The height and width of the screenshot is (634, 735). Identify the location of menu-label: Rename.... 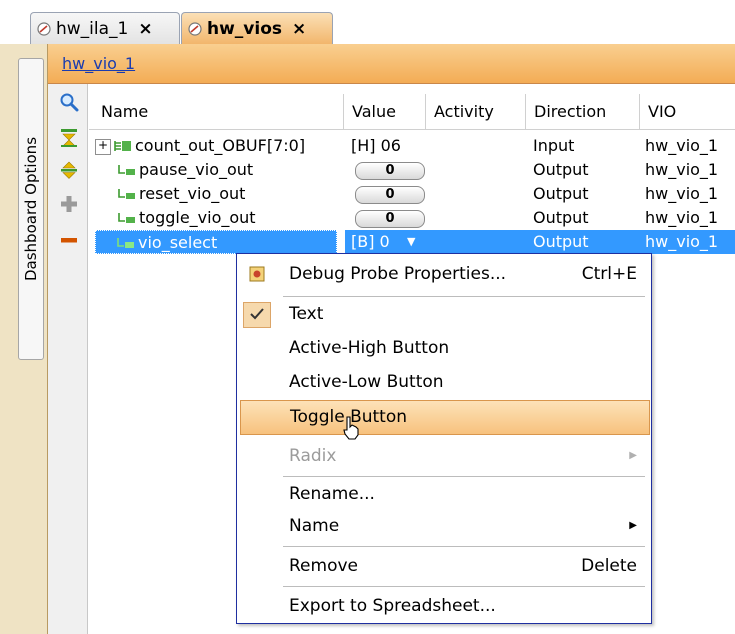
(332, 494).